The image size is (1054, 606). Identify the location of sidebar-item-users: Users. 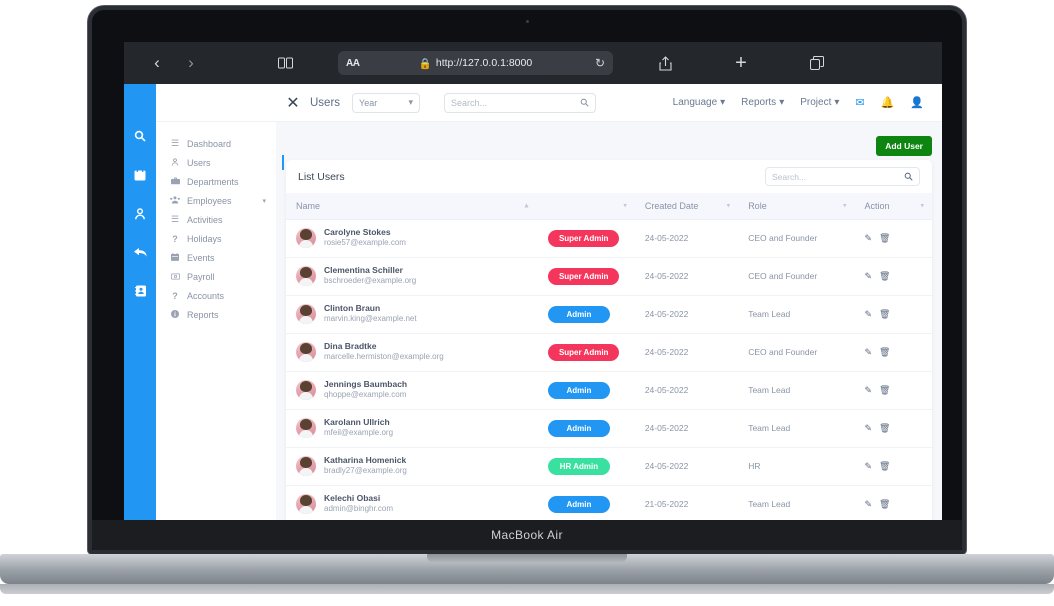
(224, 162).